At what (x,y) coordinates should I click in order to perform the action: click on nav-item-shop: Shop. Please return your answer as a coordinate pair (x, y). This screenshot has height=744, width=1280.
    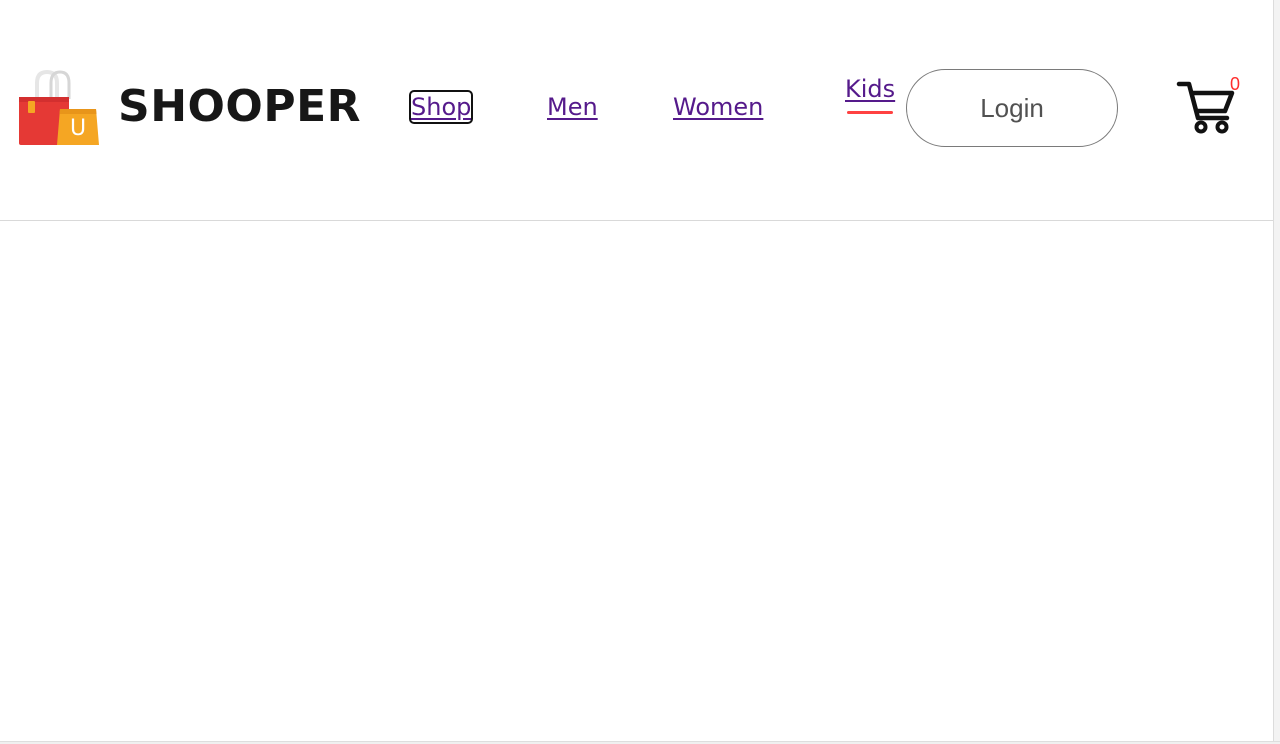
    Looking at the image, I should click on (441, 107).